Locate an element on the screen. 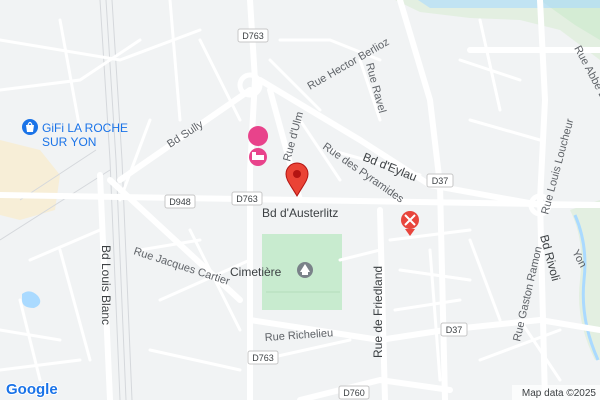  poi-cemetery-label: Cimetière is located at coordinates (256, 272).